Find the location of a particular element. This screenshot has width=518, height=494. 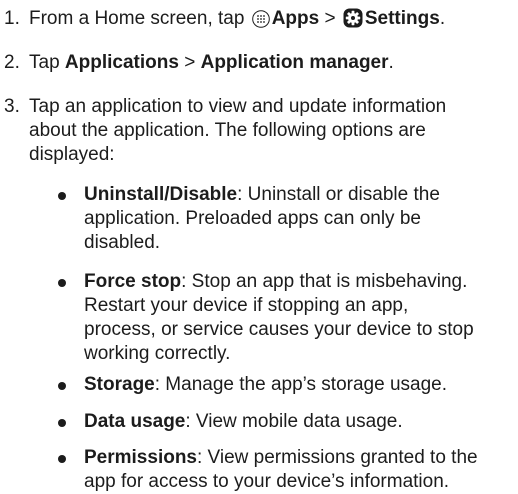

step-number: 3. is located at coordinates (12, 106).